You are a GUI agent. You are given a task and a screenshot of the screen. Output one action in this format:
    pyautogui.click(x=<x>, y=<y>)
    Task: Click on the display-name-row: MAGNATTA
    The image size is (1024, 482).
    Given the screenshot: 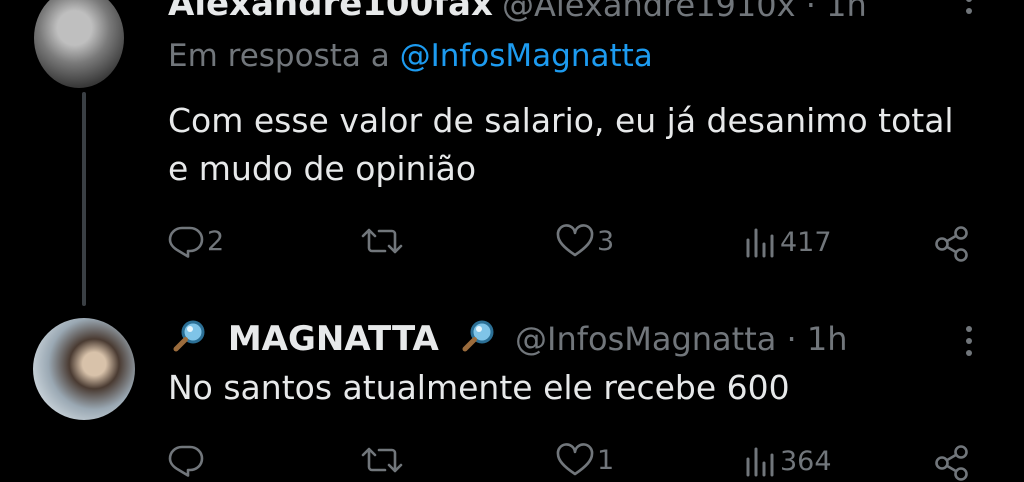 What is the action you would take?
    pyautogui.click(x=334, y=340)
    